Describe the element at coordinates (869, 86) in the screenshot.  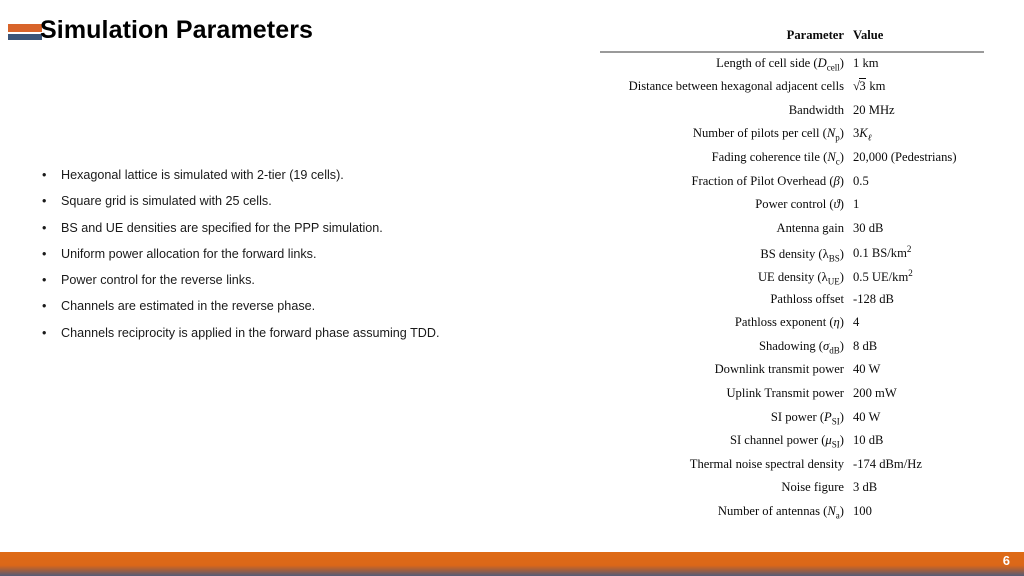
I see `cell-value: √3 km` at that location.